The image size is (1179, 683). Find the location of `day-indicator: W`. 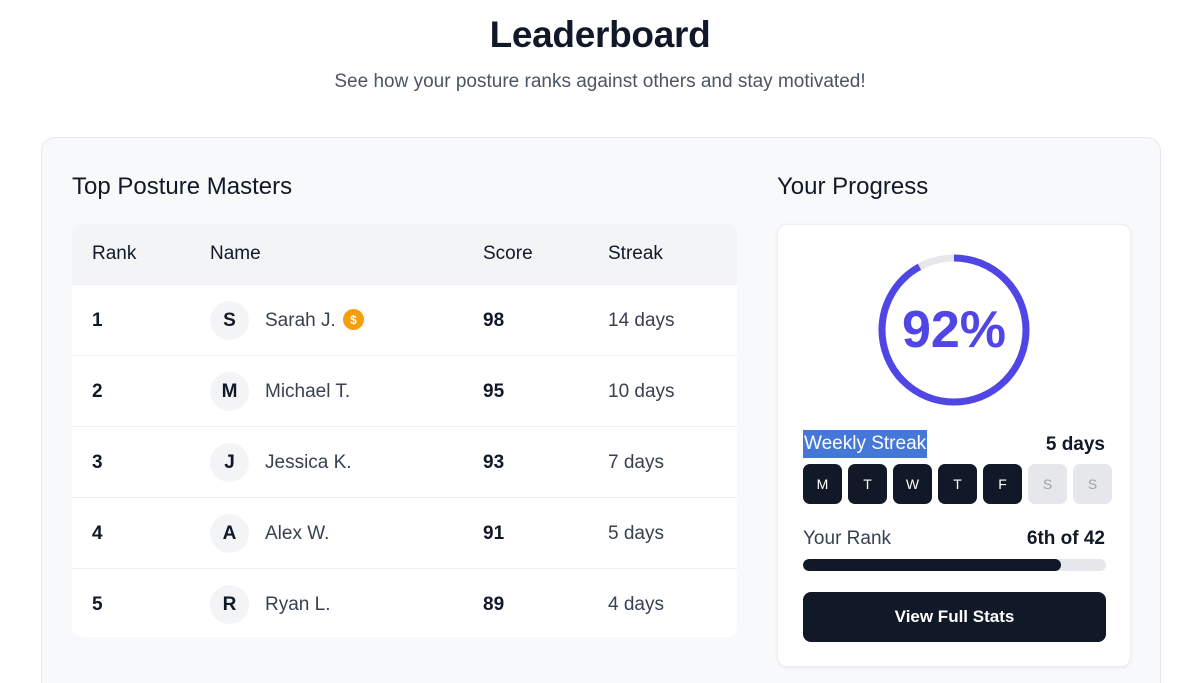

day-indicator: W is located at coordinates (912, 484).